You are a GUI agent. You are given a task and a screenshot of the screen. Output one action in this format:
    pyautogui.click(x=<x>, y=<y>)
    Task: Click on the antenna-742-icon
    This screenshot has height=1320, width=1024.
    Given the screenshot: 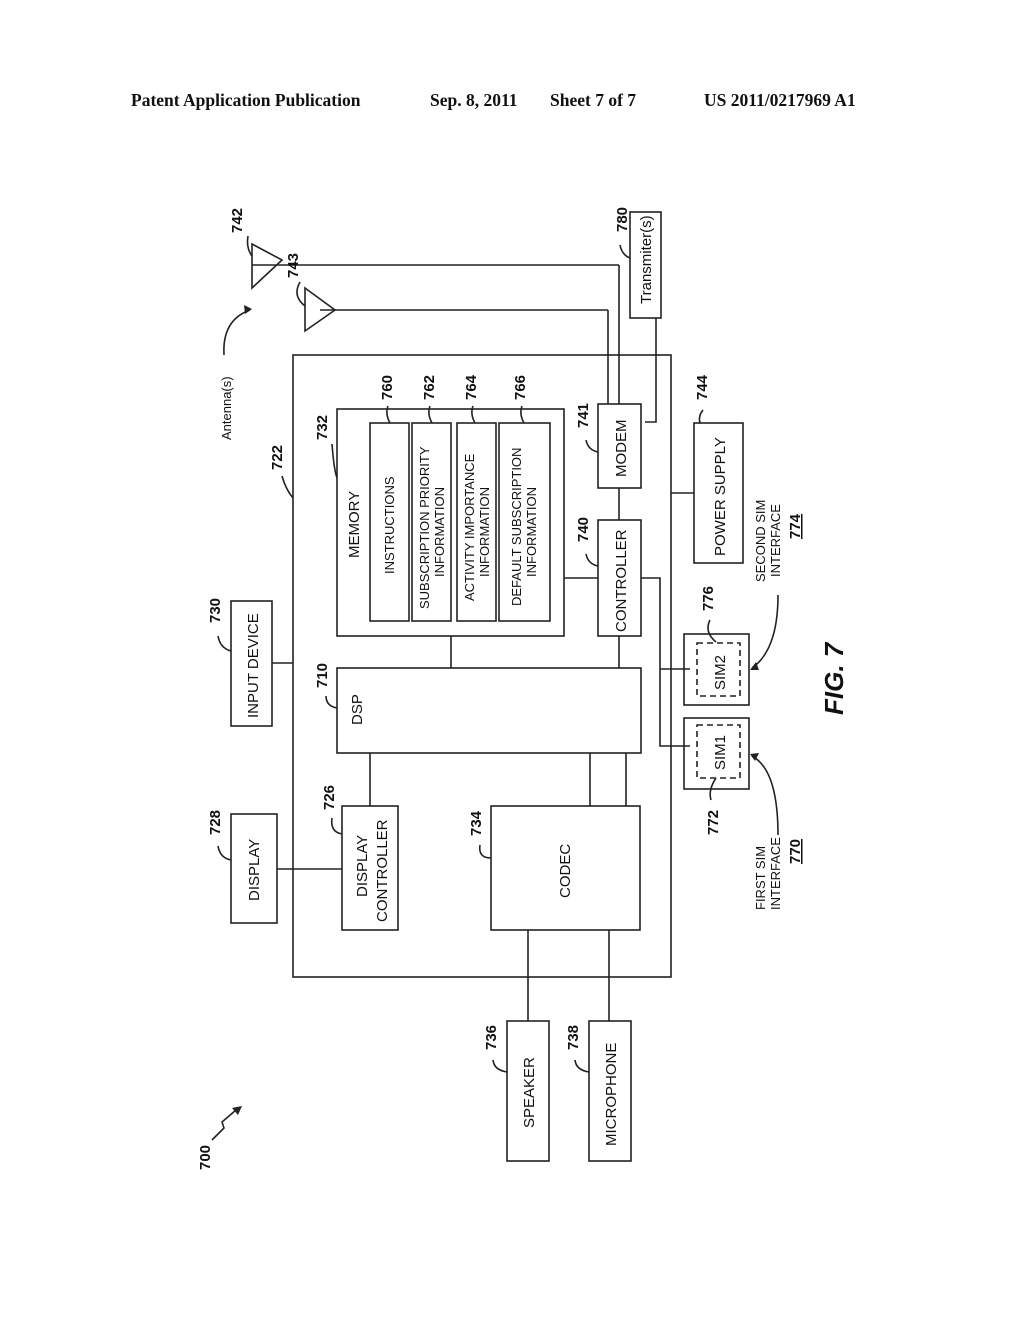 What is the action you would take?
    pyautogui.click(x=267, y=266)
    